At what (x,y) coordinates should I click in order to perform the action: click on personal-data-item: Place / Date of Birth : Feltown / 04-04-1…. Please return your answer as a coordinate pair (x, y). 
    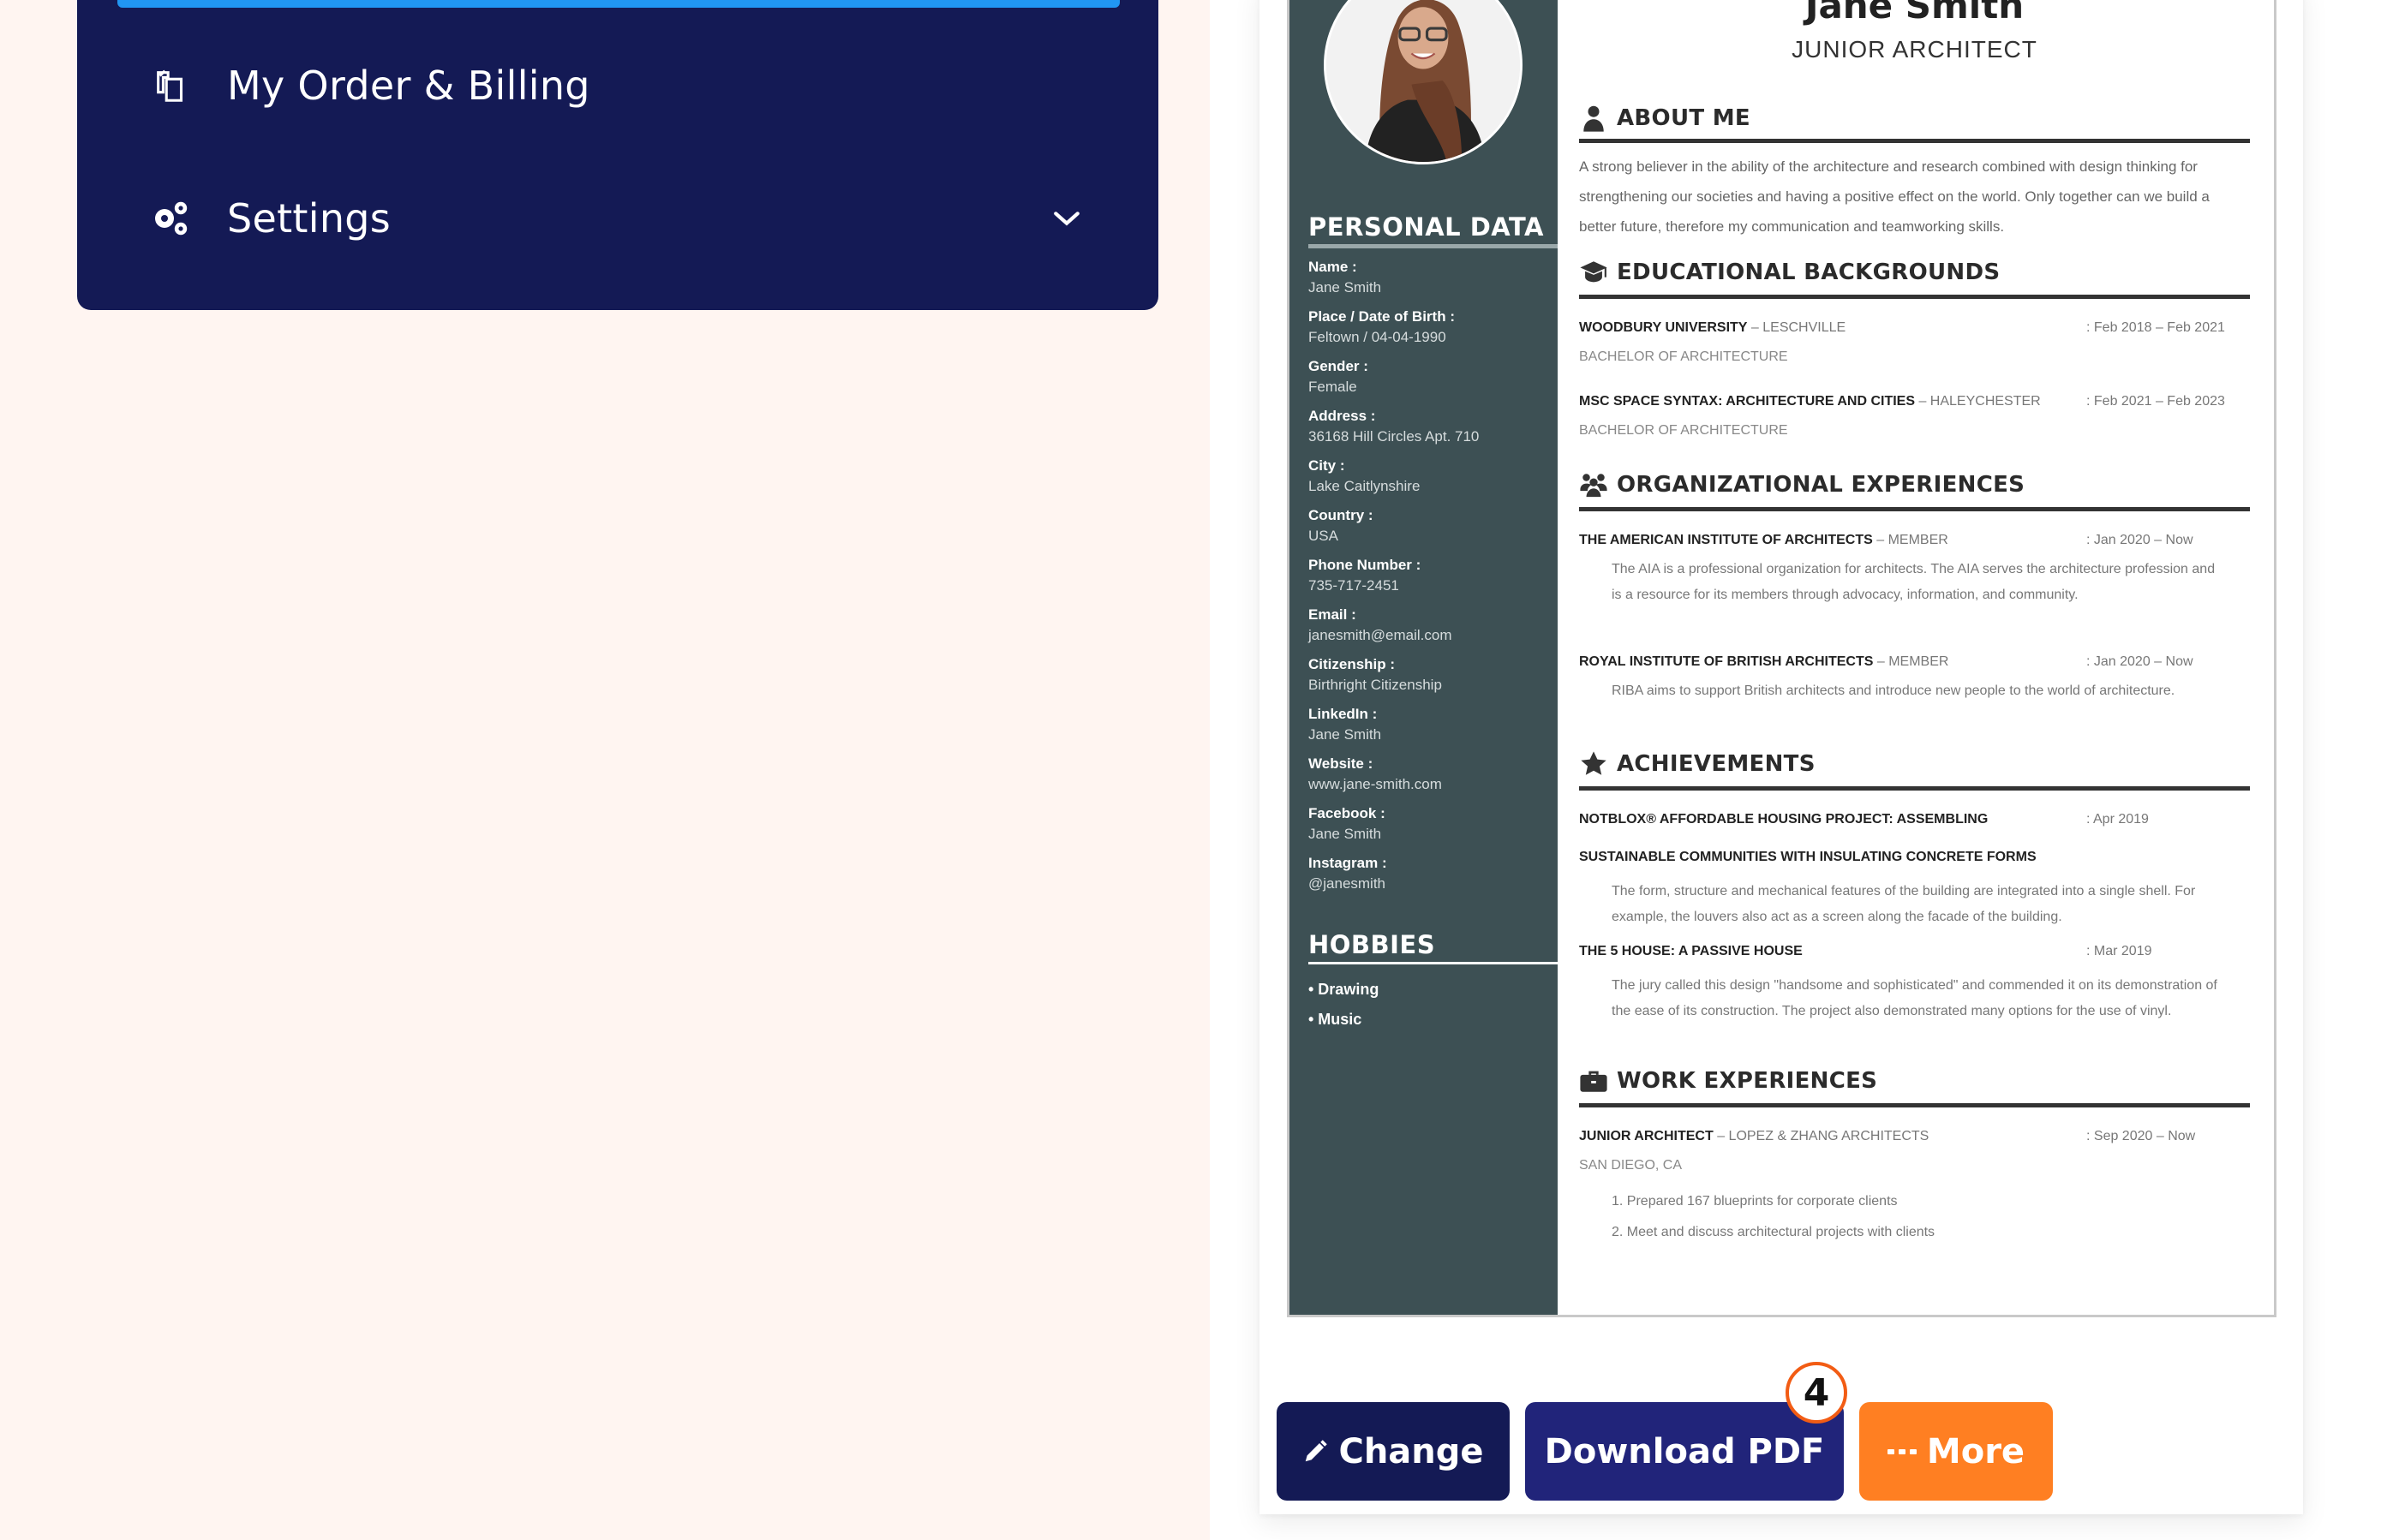
    Looking at the image, I should click on (1429, 331).